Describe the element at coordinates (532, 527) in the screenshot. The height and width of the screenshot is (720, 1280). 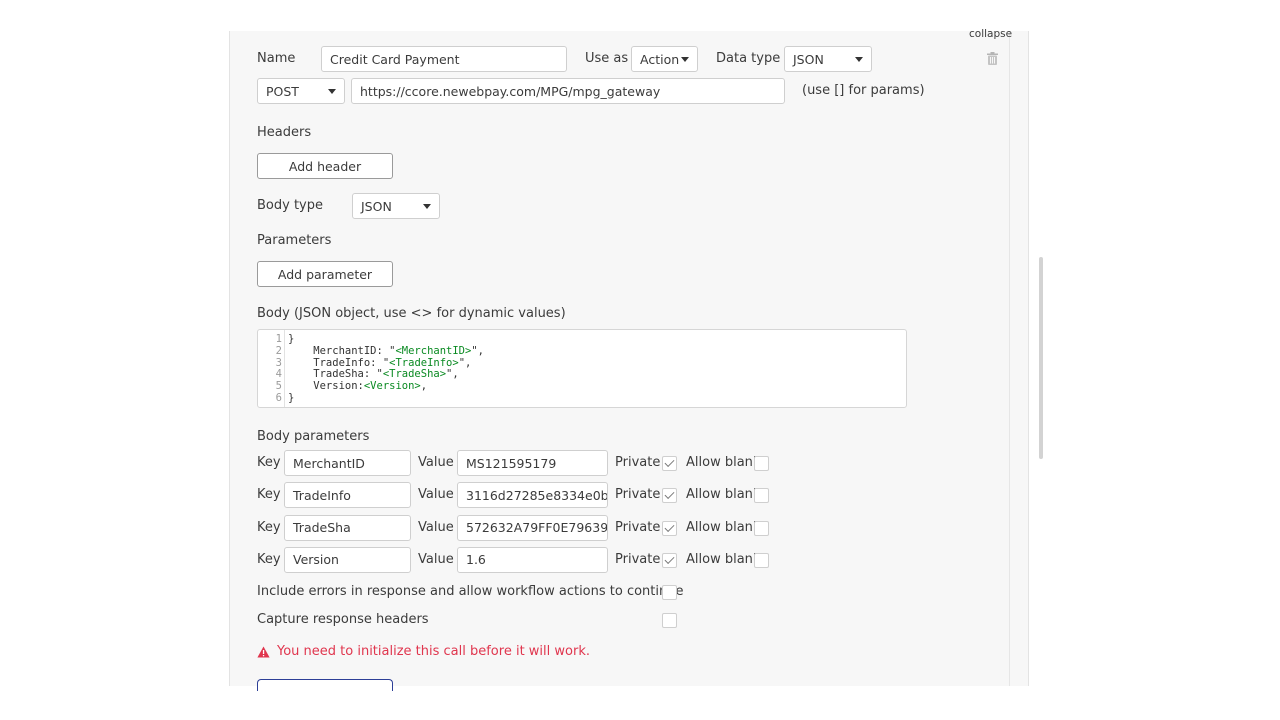
I see `param-value-input: 572632A79FF0E79639D4` at that location.